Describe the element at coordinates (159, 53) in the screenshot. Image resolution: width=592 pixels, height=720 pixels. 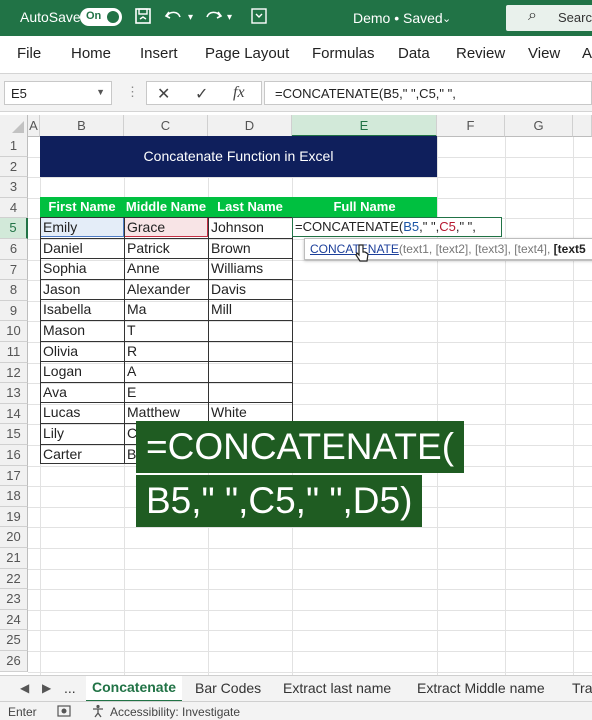
I see `tab-insert: Insert` at that location.